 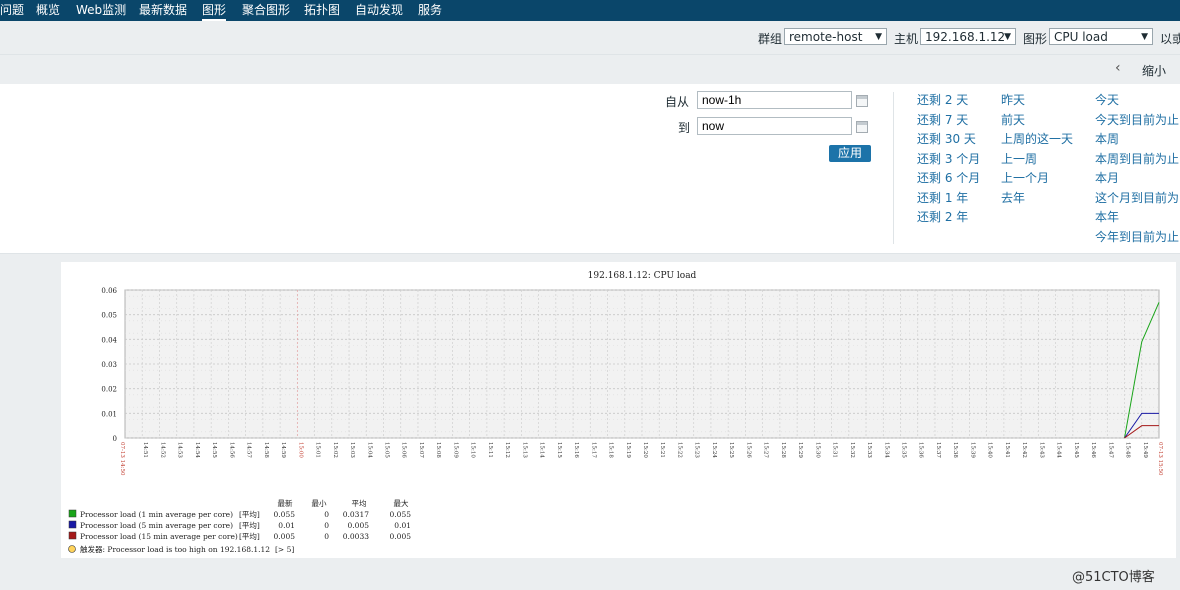 I want to click on x-tick-label: 15:08, so click(x=438, y=450).